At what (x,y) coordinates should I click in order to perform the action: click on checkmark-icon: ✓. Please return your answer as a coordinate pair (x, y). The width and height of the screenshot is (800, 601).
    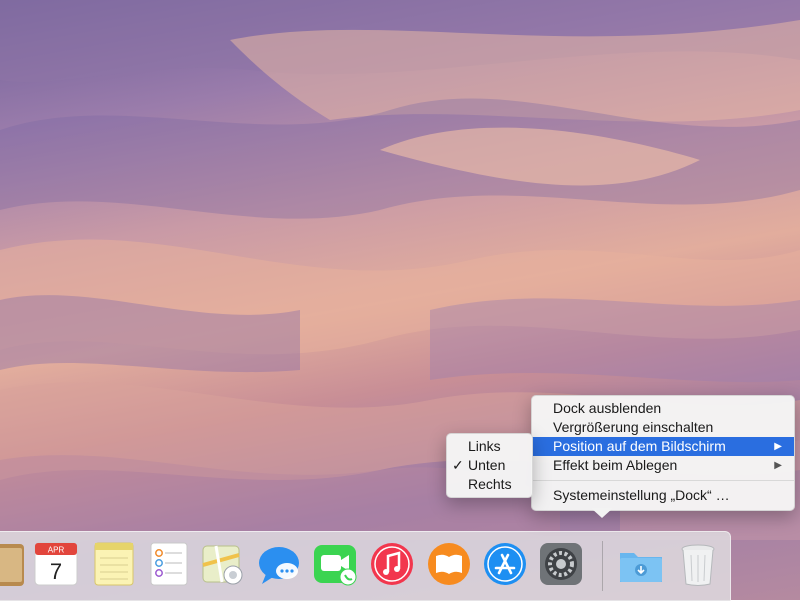
    Looking at the image, I should click on (458, 465).